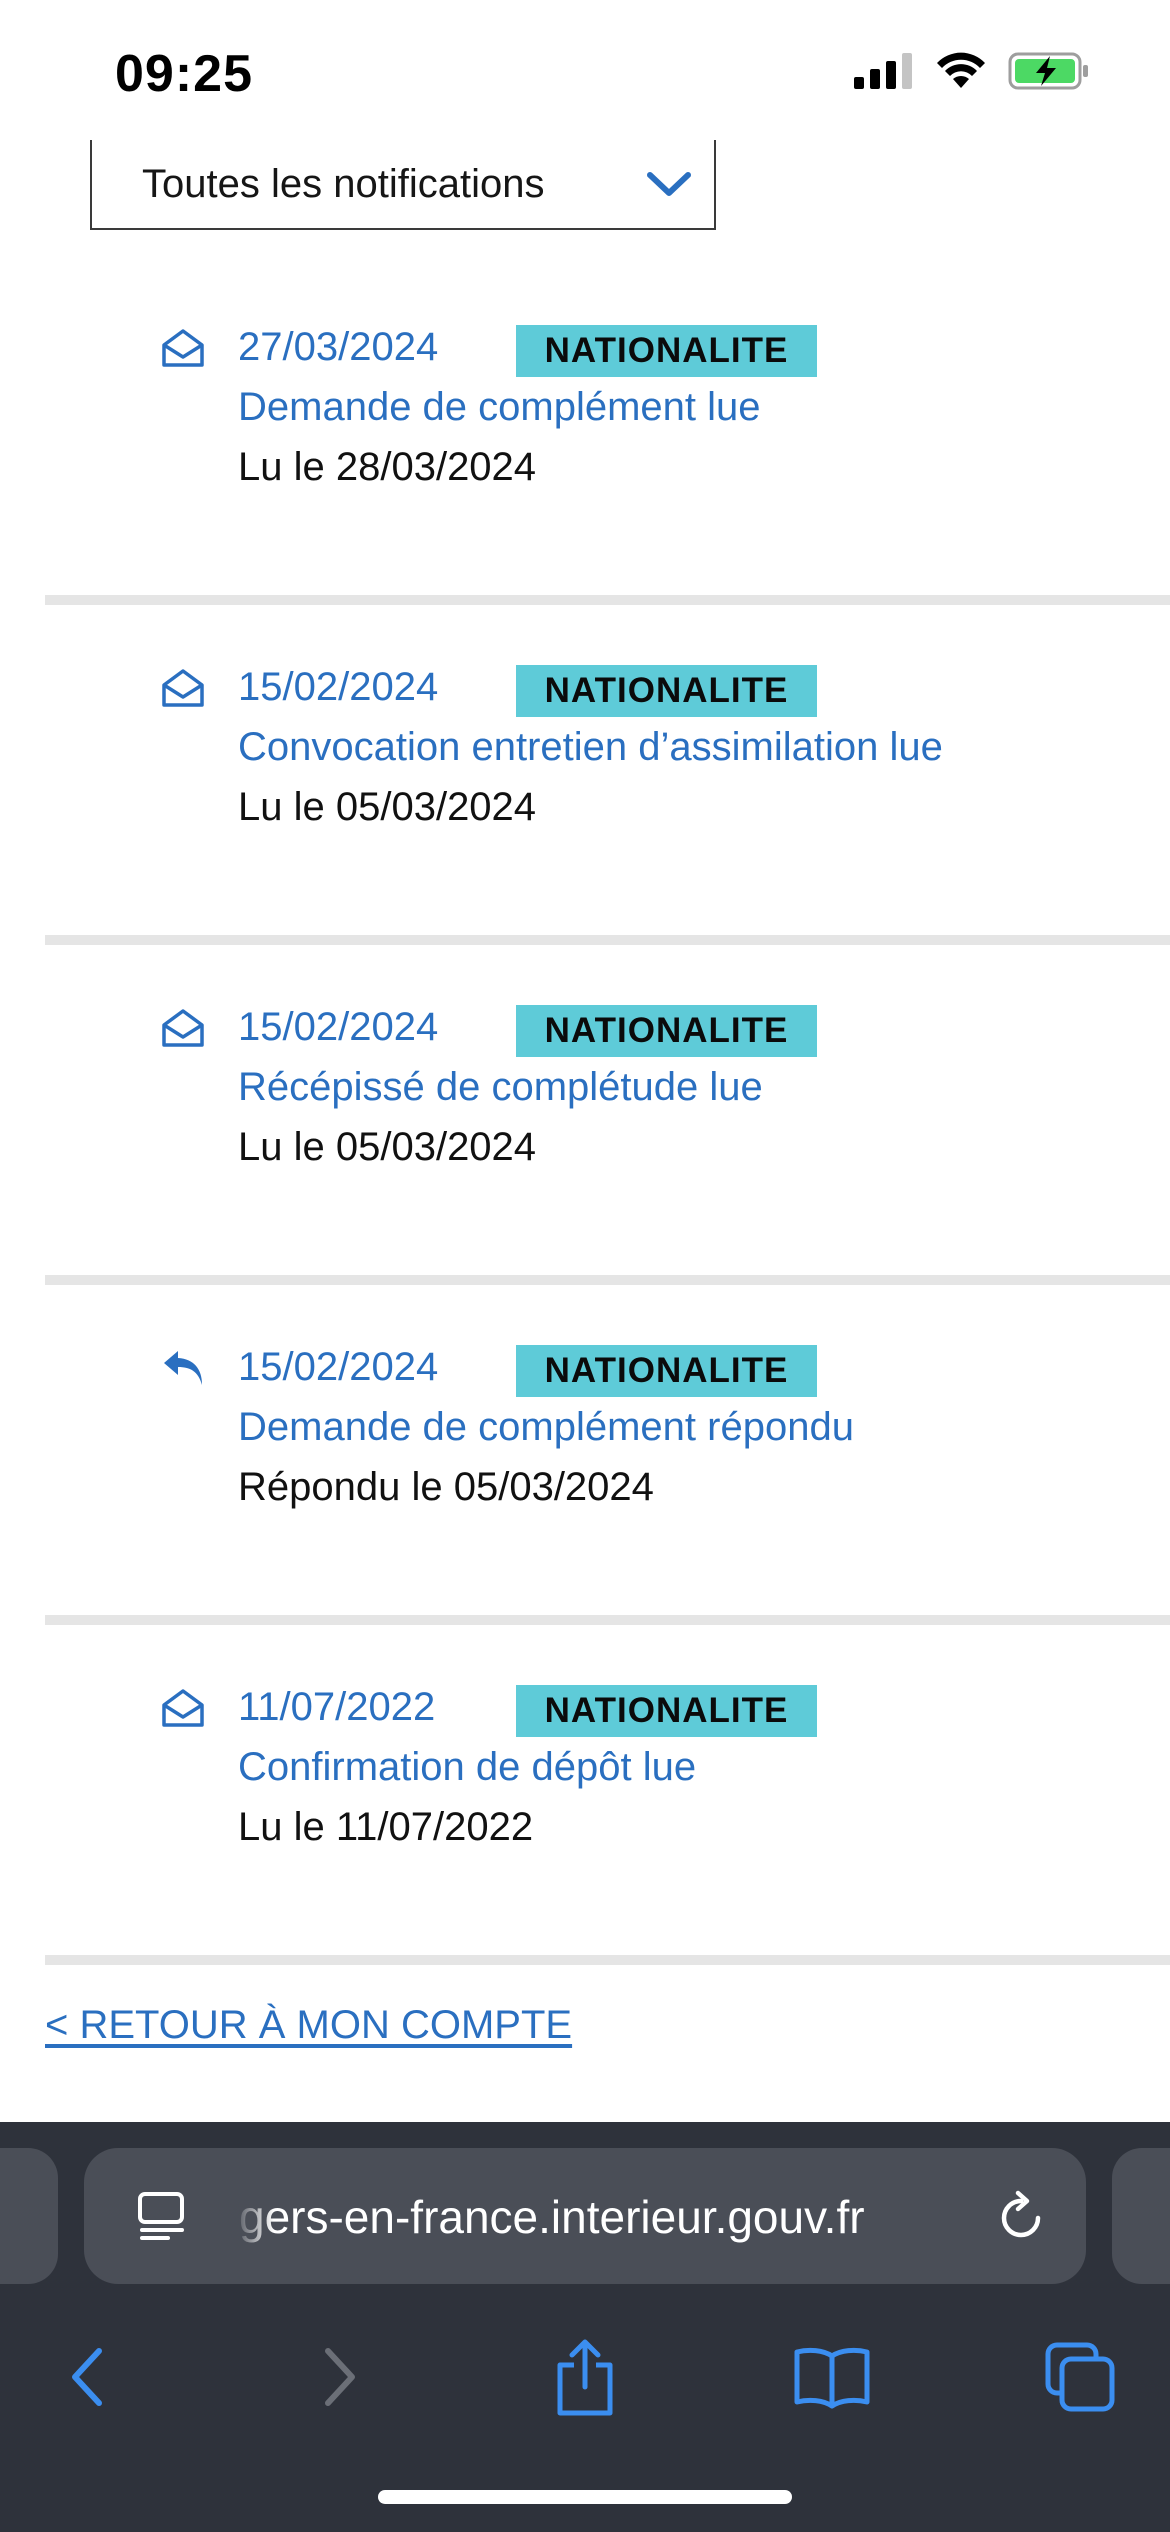 The height and width of the screenshot is (2532, 1170). What do you see at coordinates (162, 2216) in the screenshot?
I see `page-menu-icon` at bounding box center [162, 2216].